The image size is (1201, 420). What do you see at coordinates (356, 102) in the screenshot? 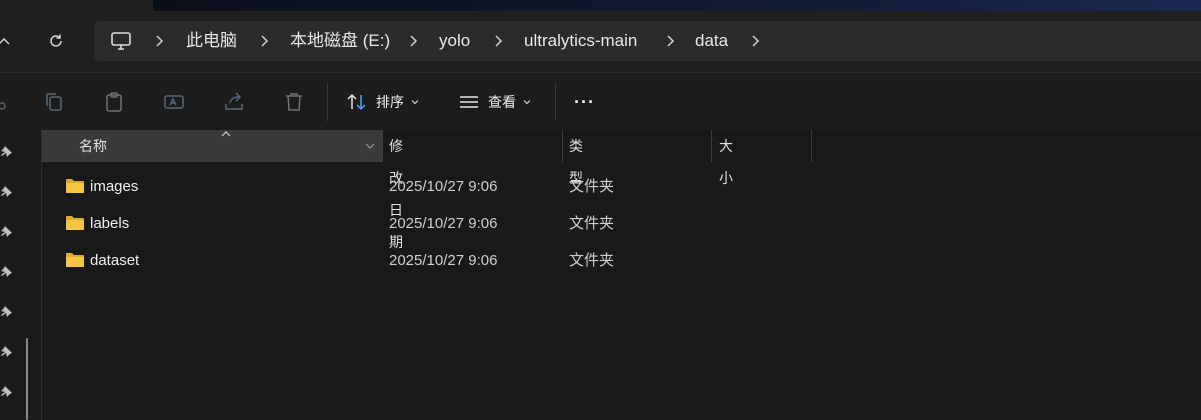
I see `sort-icon` at bounding box center [356, 102].